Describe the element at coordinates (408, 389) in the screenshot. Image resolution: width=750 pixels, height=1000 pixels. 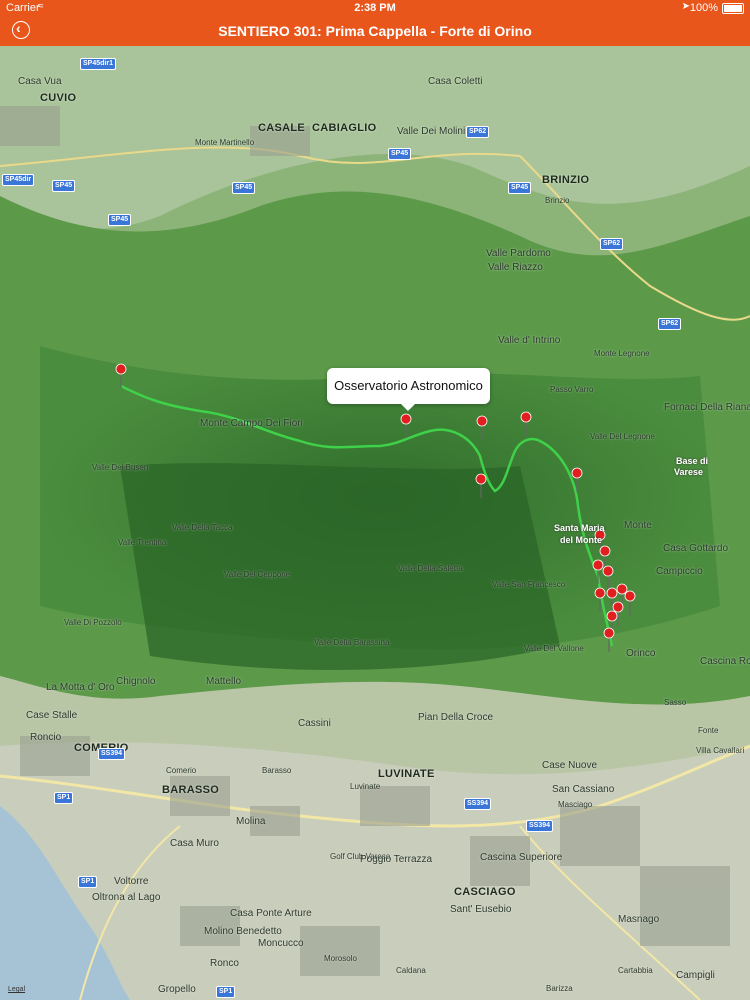
I see `pin-callout: Osservatorio Astronomico` at that location.